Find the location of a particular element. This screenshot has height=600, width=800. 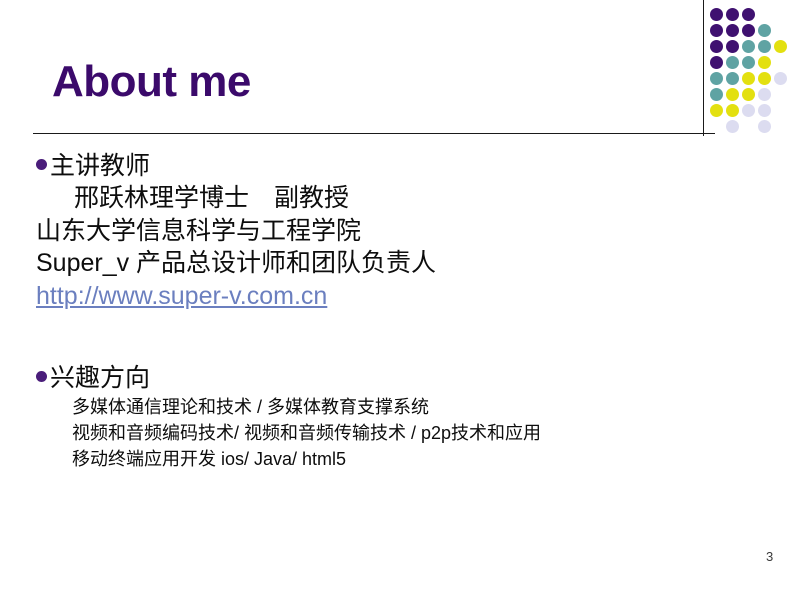

dot-grid-decoration is located at coordinates (755, 70).